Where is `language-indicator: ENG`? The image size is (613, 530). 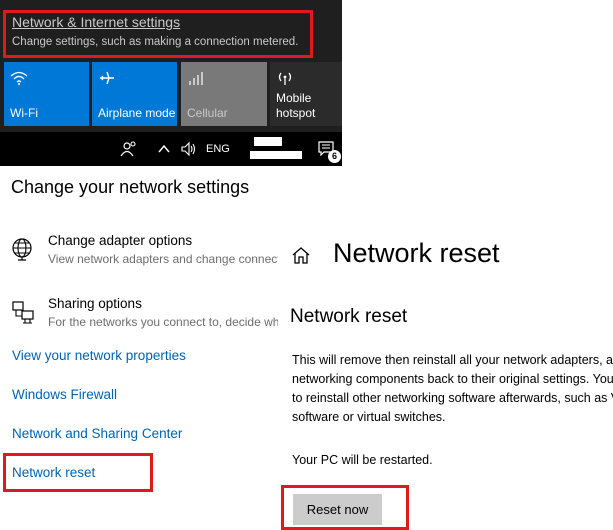 language-indicator: ENG is located at coordinates (218, 149).